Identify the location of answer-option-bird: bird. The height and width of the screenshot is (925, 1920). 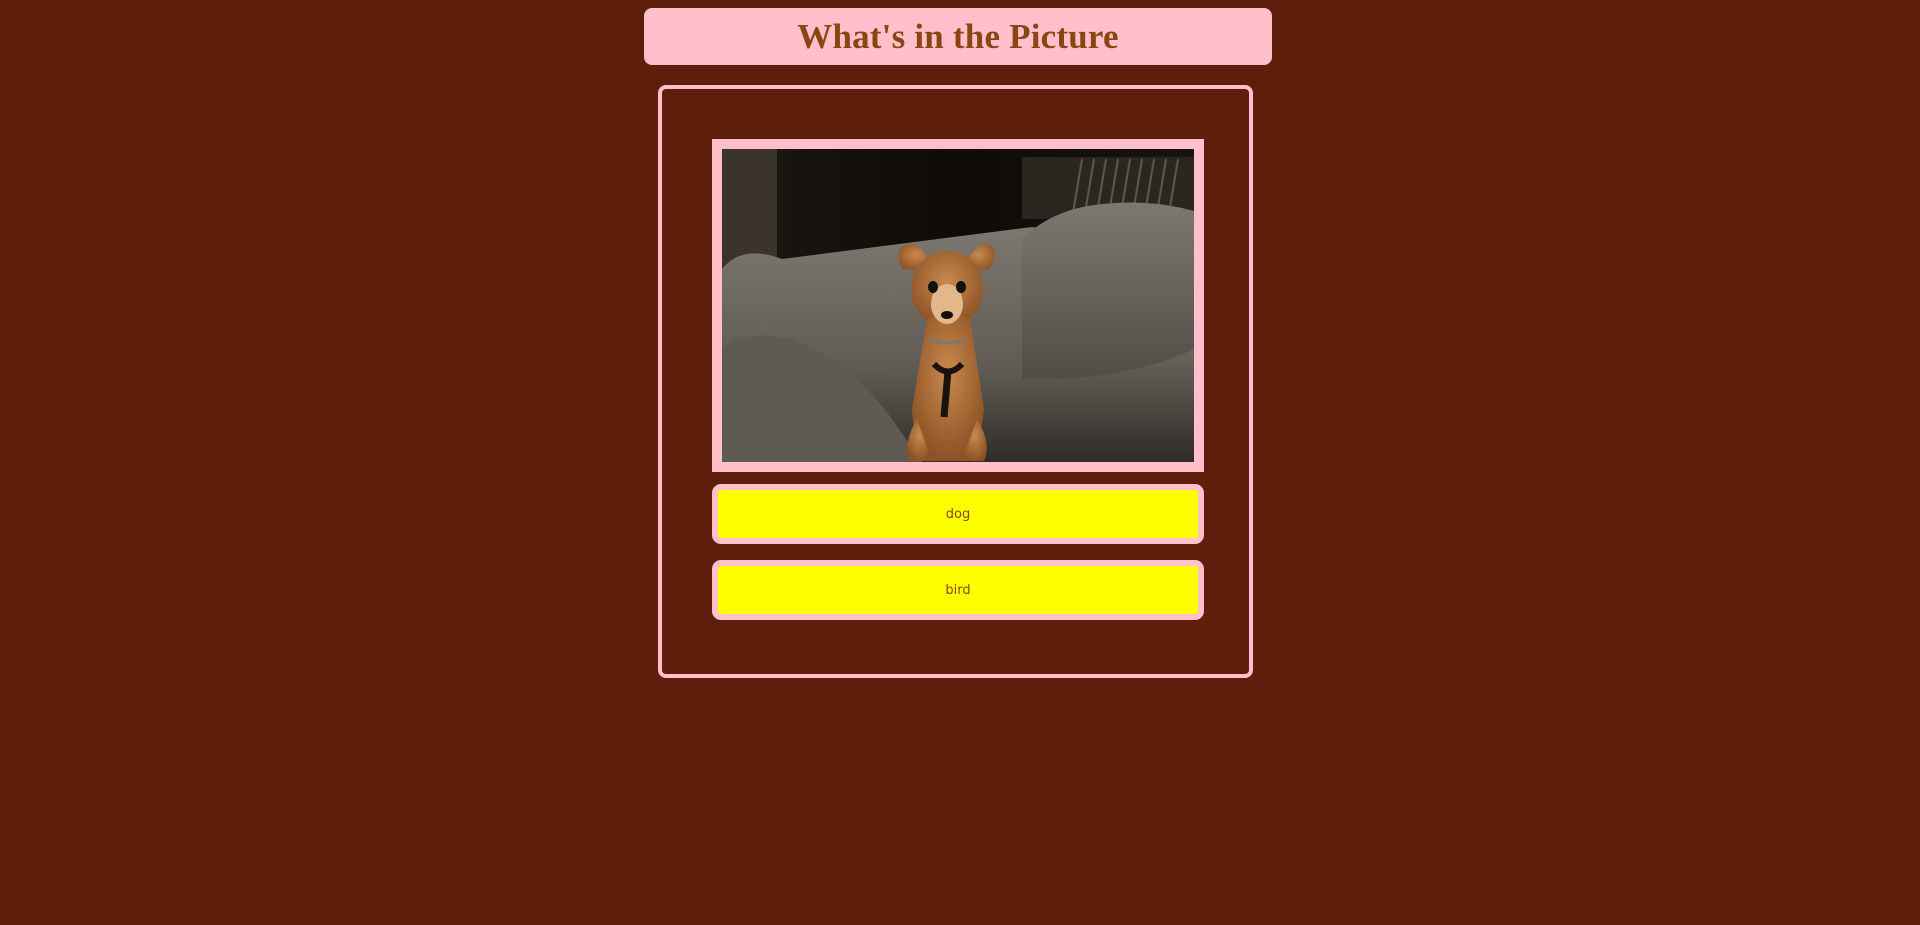
(958, 590).